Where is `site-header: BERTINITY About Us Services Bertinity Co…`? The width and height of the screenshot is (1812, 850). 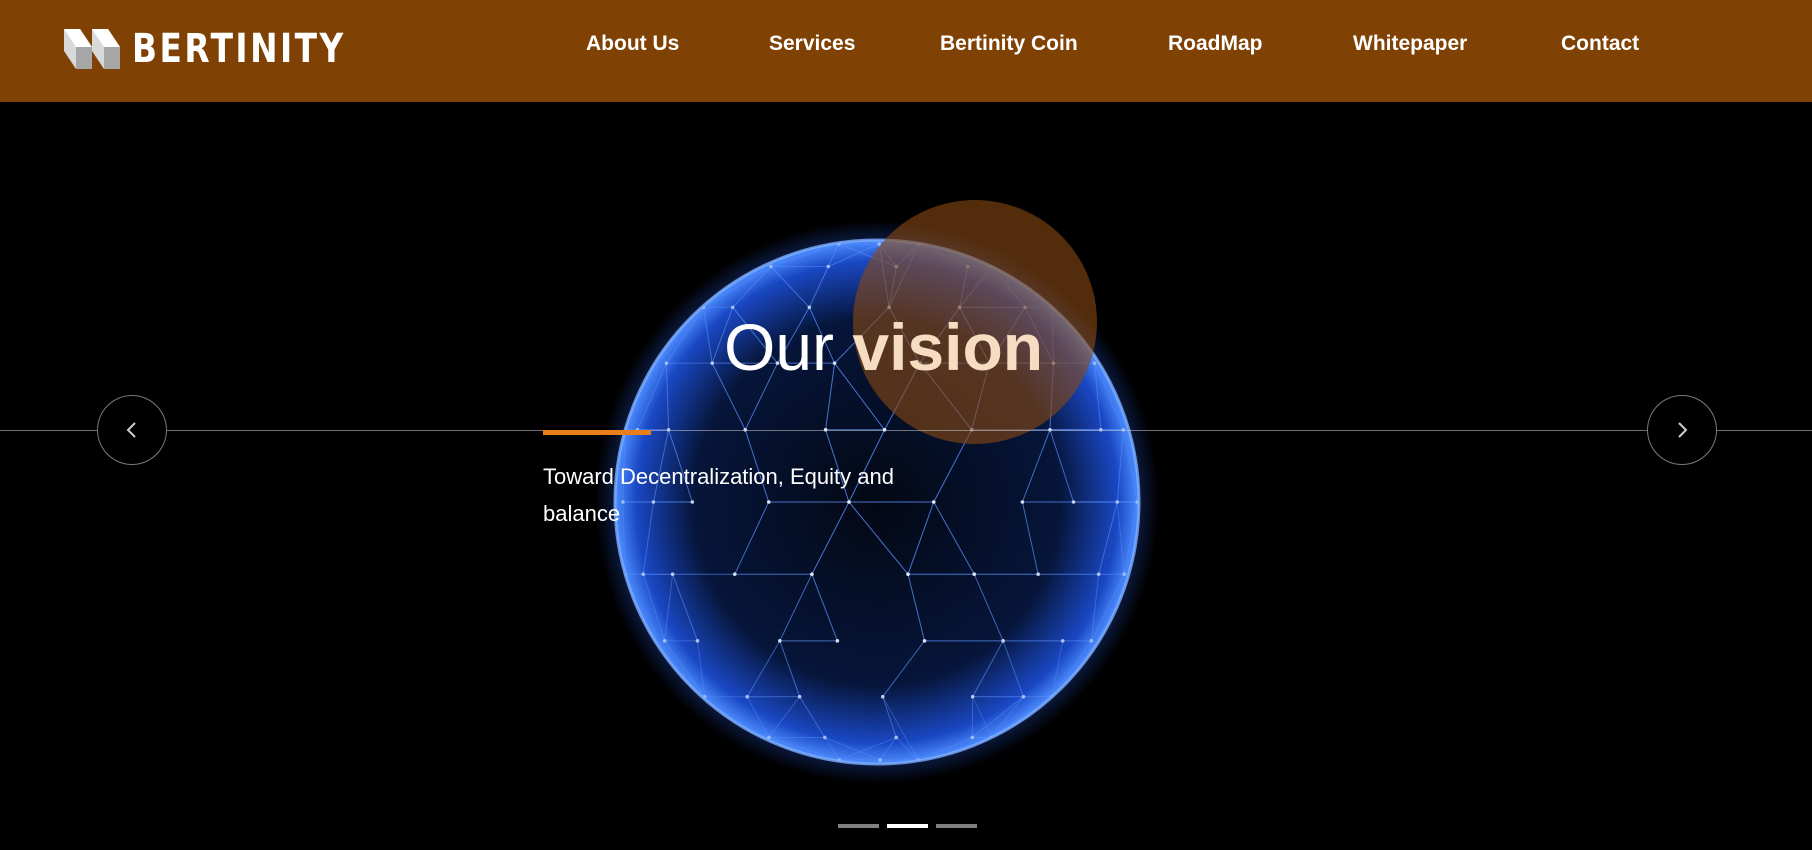 site-header: BERTINITY About Us Services Bertinity Co… is located at coordinates (906, 51).